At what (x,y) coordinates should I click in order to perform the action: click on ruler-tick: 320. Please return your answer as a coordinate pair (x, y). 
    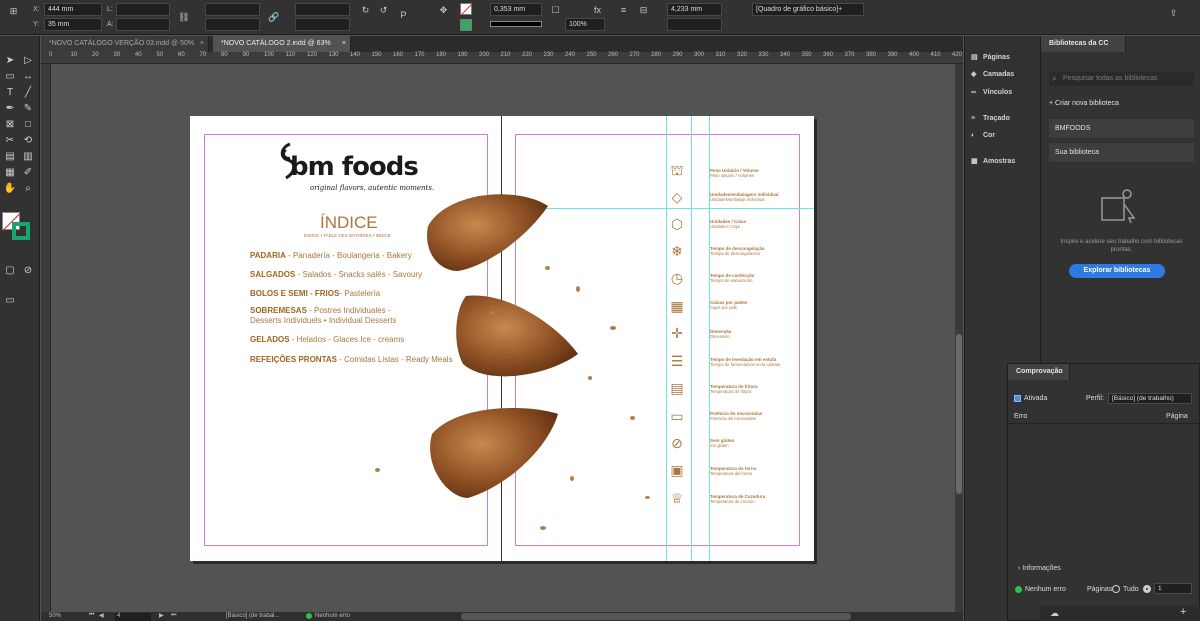
    Looking at the image, I should click on (742, 55).